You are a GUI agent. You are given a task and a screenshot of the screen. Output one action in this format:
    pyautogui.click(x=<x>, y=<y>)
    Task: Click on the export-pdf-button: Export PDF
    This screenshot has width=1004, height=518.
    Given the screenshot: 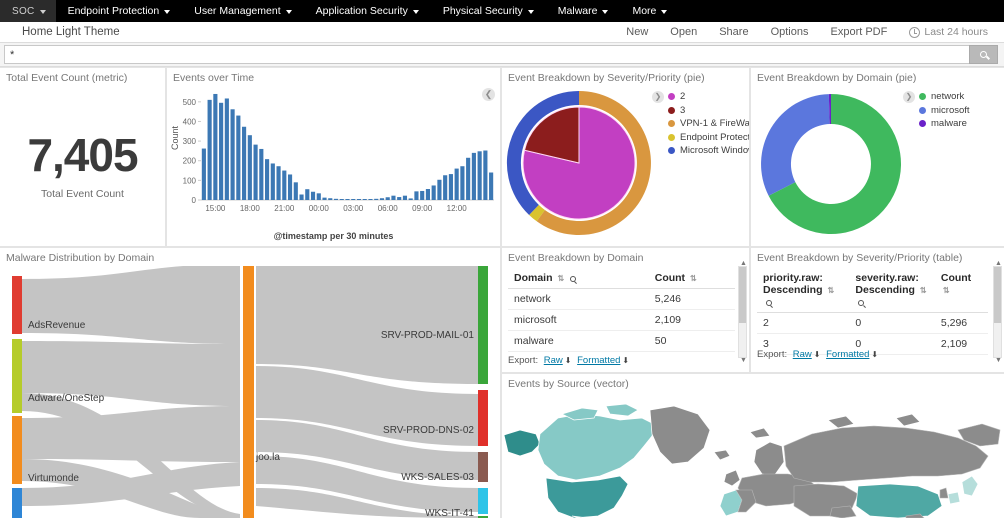 What is the action you would take?
    pyautogui.click(x=859, y=32)
    